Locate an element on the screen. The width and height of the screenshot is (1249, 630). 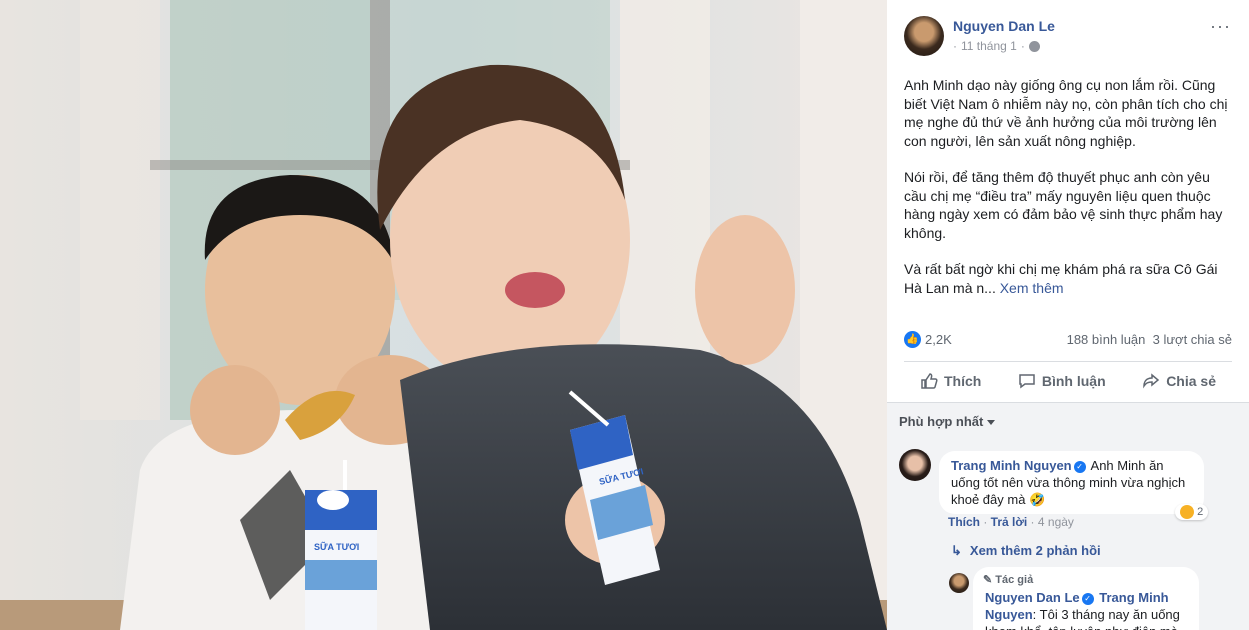
like-reaction-icon: 👍 is located at coordinates (912, 339).